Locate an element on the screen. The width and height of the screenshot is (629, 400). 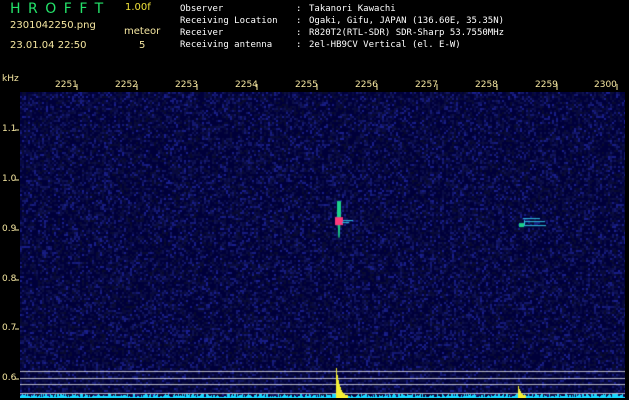
observer-row: Observer : Takanori Kawachi is located at coordinates (288, 9).